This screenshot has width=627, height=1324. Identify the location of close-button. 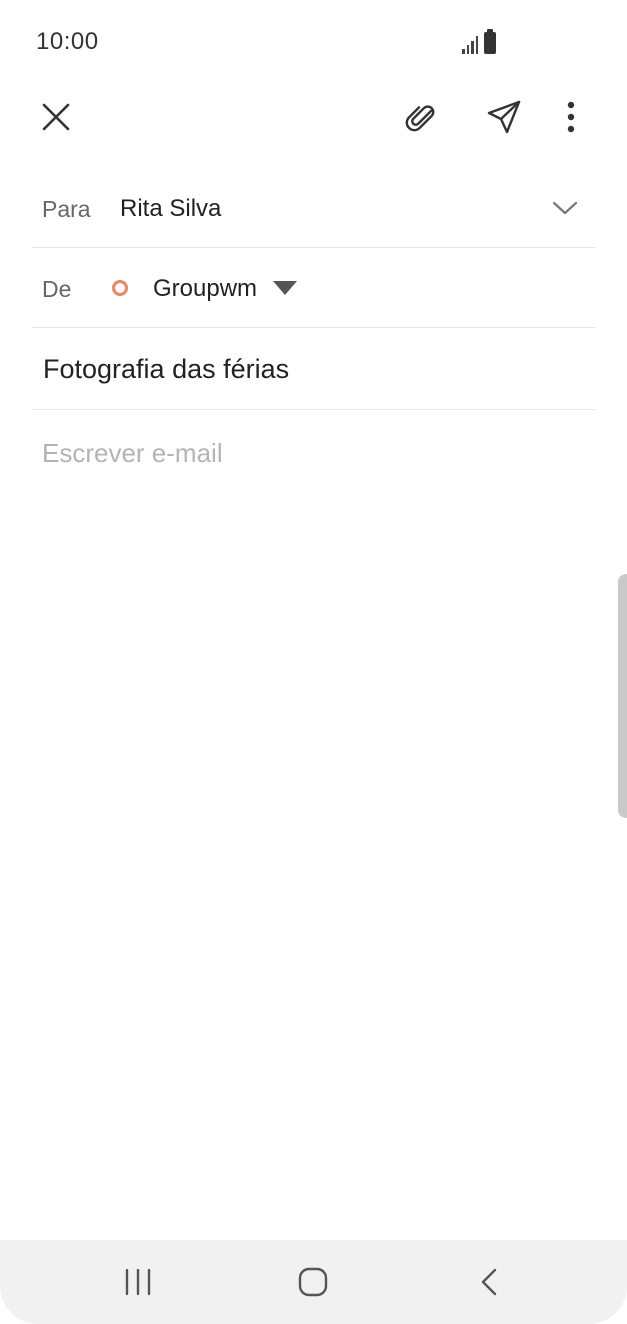
(56, 117).